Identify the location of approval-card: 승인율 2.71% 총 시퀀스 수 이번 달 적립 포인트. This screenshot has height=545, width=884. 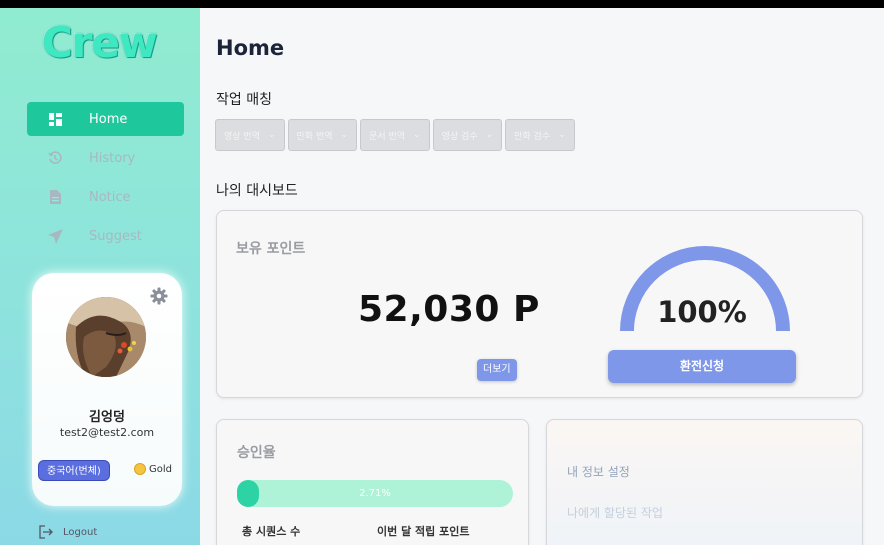
(372, 482).